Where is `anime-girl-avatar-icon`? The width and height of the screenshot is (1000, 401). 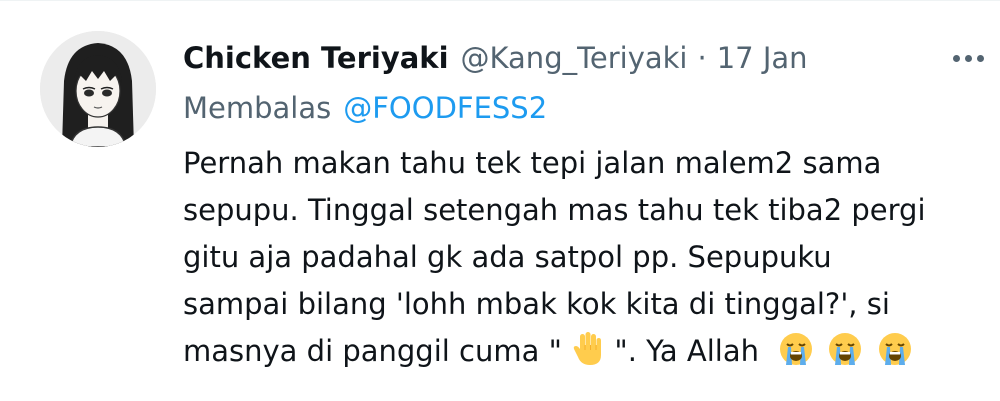 anime-girl-avatar-icon is located at coordinates (98, 89).